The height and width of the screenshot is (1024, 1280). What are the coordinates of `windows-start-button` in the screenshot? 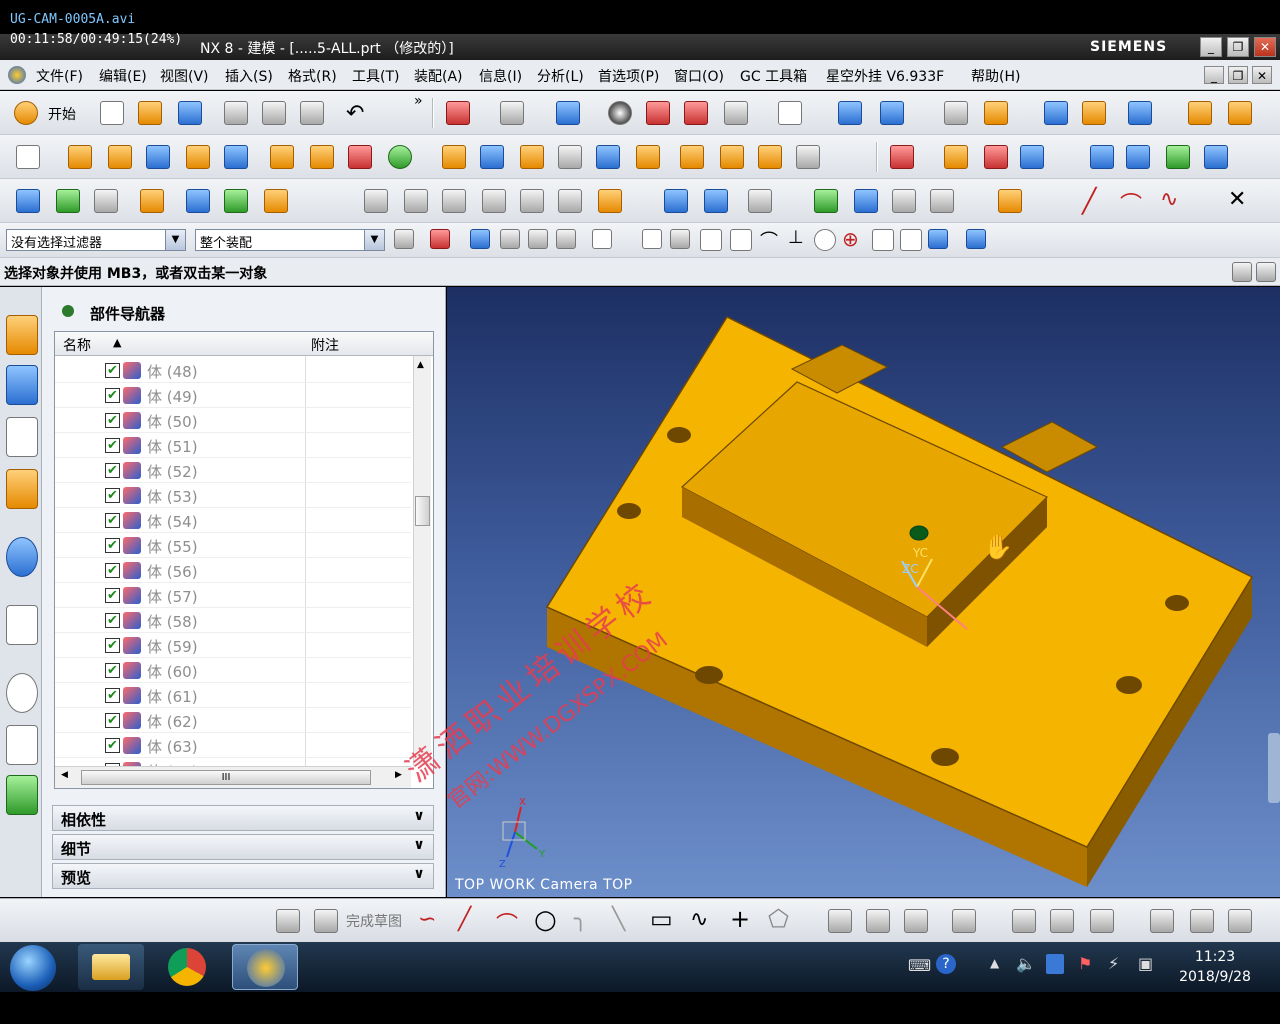 It's located at (33, 968).